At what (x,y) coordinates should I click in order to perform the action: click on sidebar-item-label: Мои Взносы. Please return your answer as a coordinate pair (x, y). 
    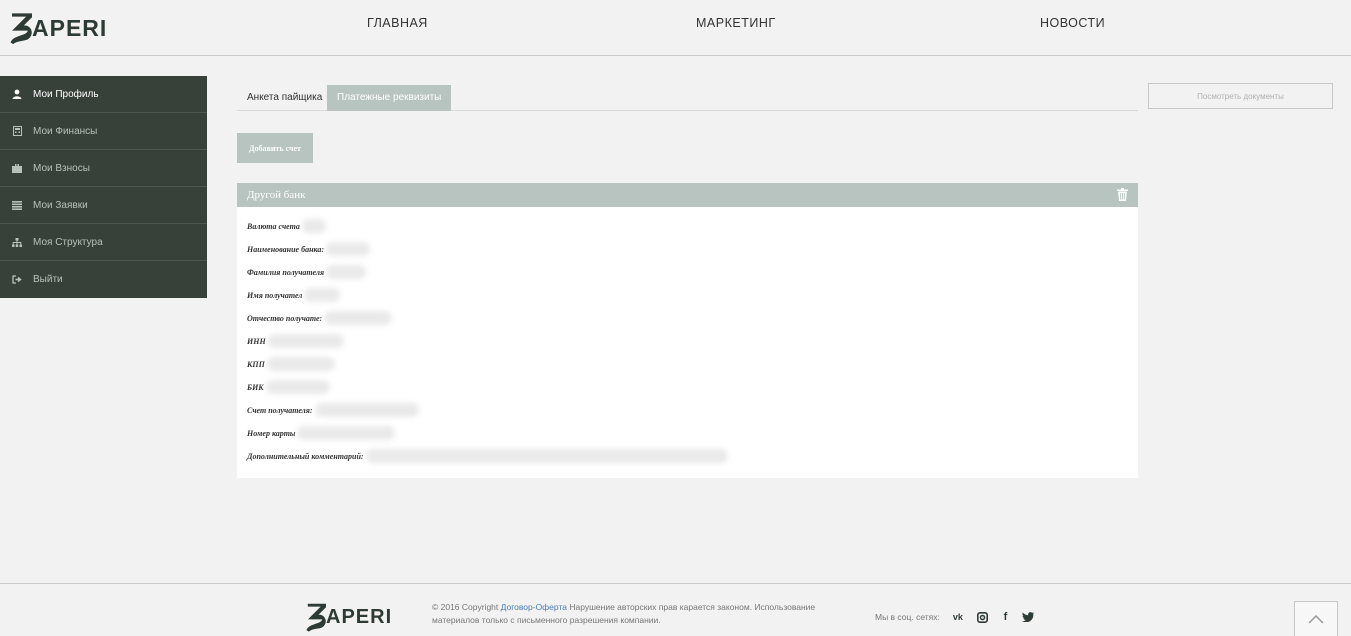
    Looking at the image, I should click on (61, 168).